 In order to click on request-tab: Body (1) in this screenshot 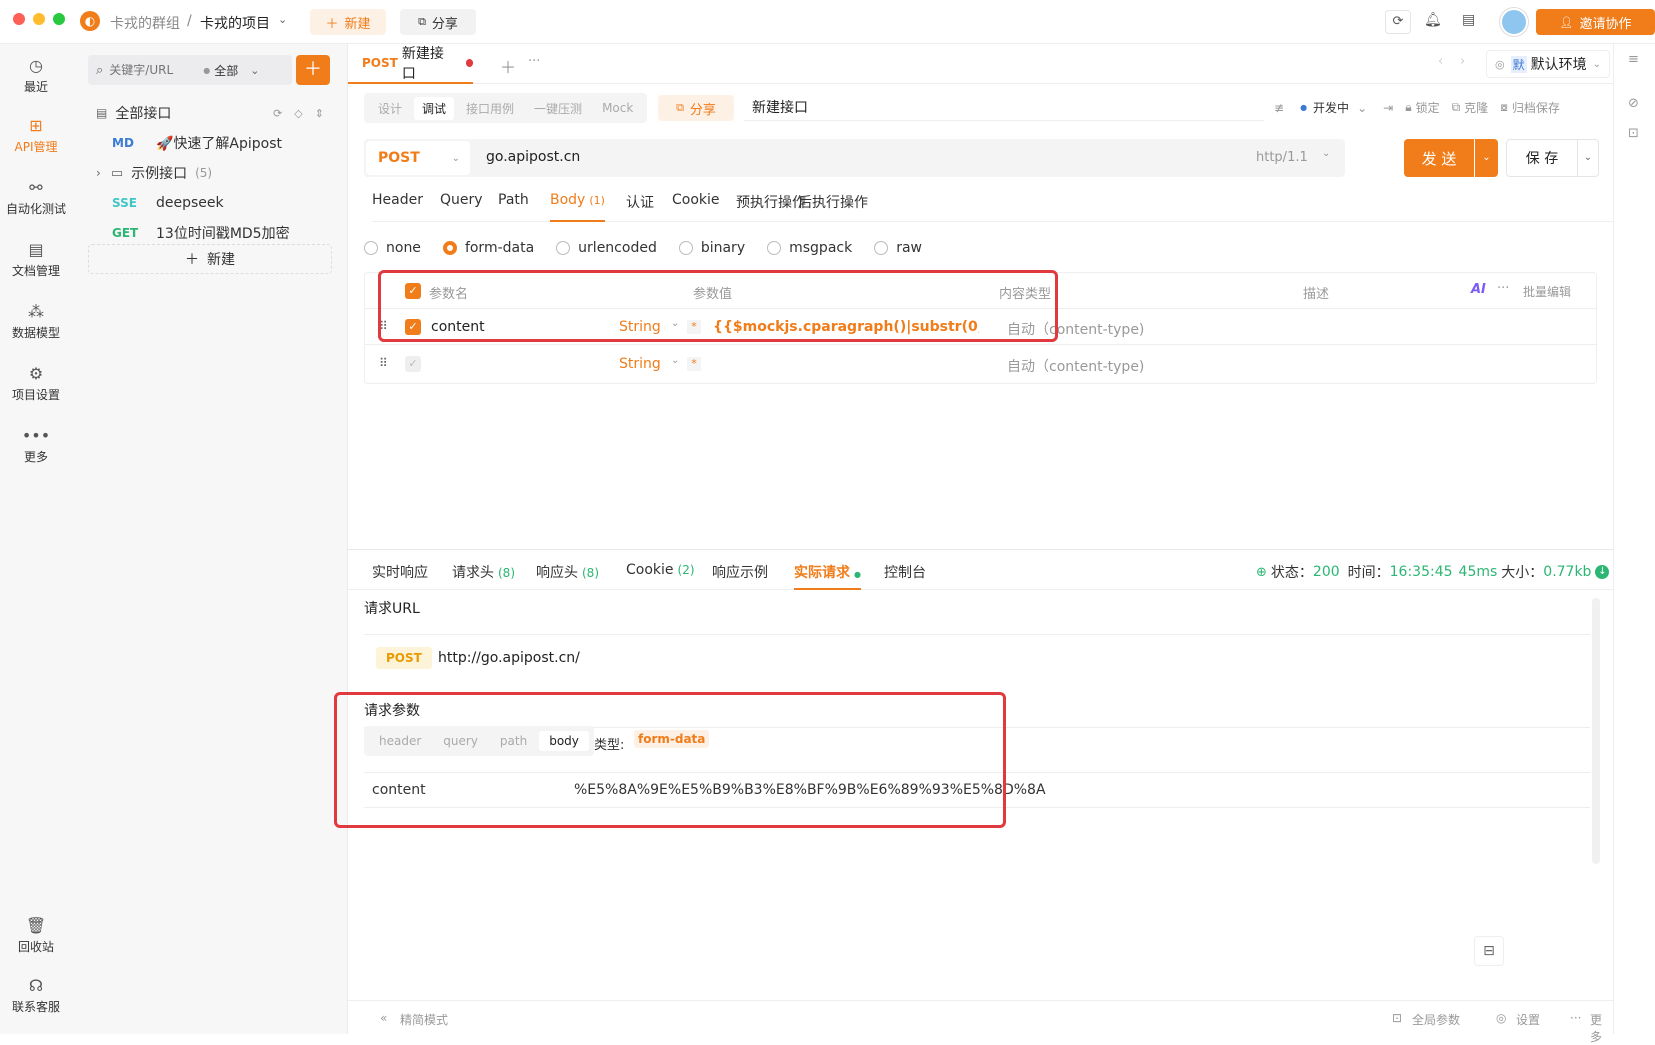, I will do `click(577, 207)`.